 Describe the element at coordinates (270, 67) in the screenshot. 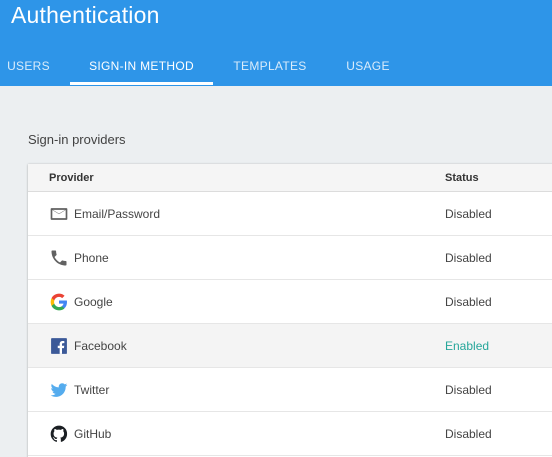

I see `tab-templates: TEMPLATES` at that location.